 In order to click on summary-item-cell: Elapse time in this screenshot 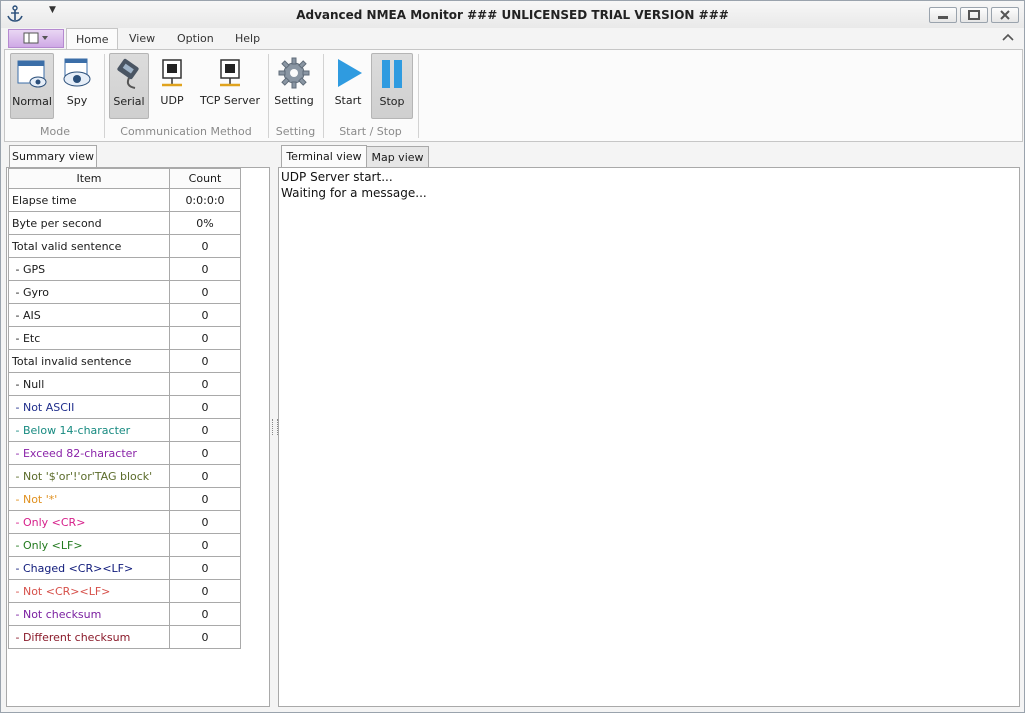, I will do `click(89, 200)`.